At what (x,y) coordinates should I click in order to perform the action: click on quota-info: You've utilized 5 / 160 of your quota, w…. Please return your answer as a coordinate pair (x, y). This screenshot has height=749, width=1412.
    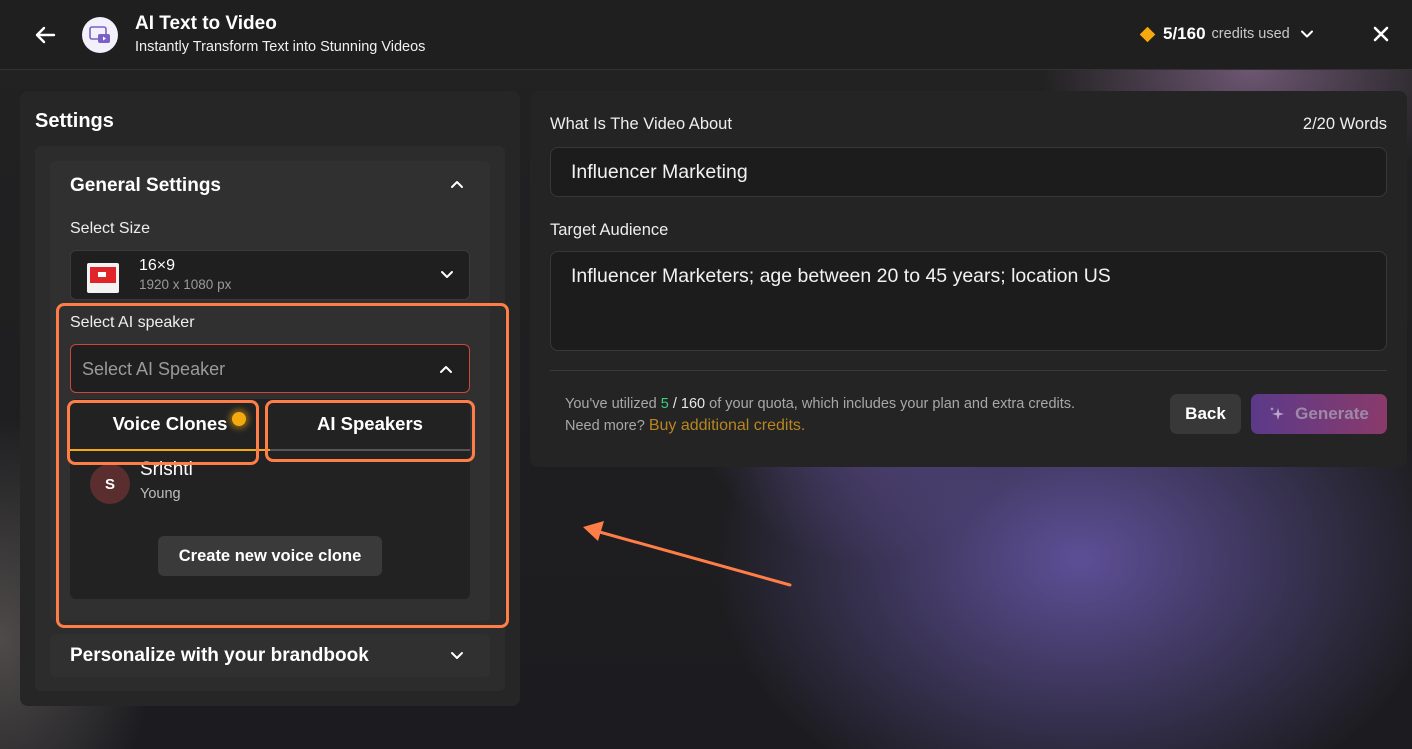
    Looking at the image, I should click on (820, 415).